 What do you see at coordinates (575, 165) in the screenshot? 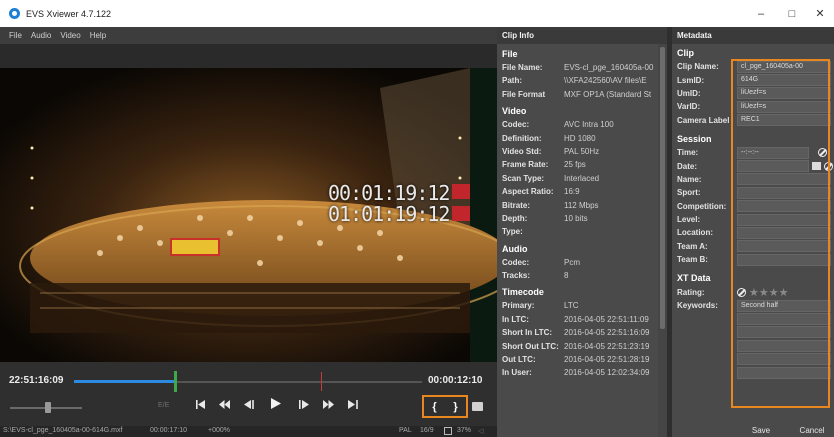
I see `clip-info-value: 25 fps` at bounding box center [575, 165].